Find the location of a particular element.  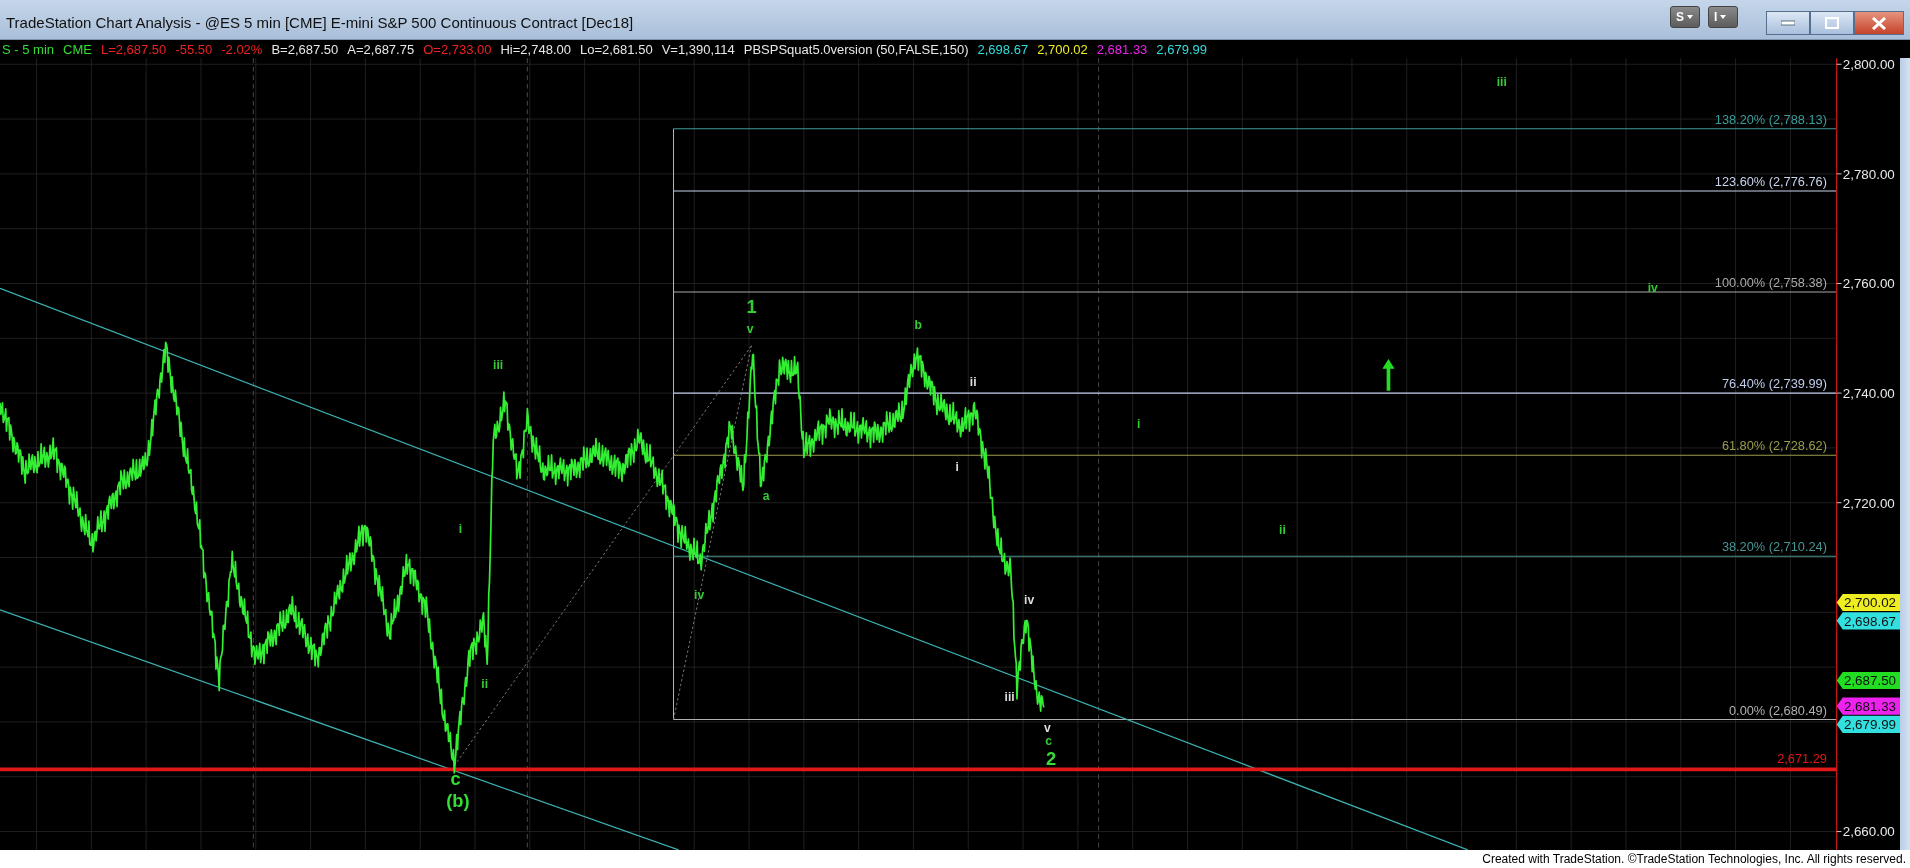

wave-label: a is located at coordinates (766, 496).